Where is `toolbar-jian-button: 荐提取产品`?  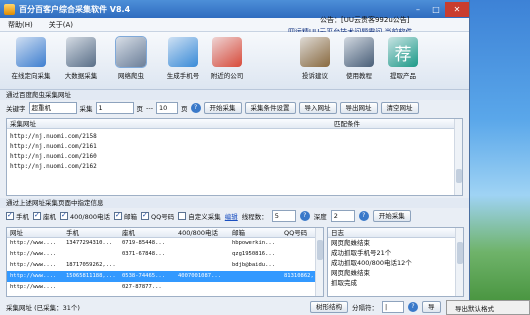
toolbar-jian-button: 荐提取产品 is located at coordinates (403, 58).